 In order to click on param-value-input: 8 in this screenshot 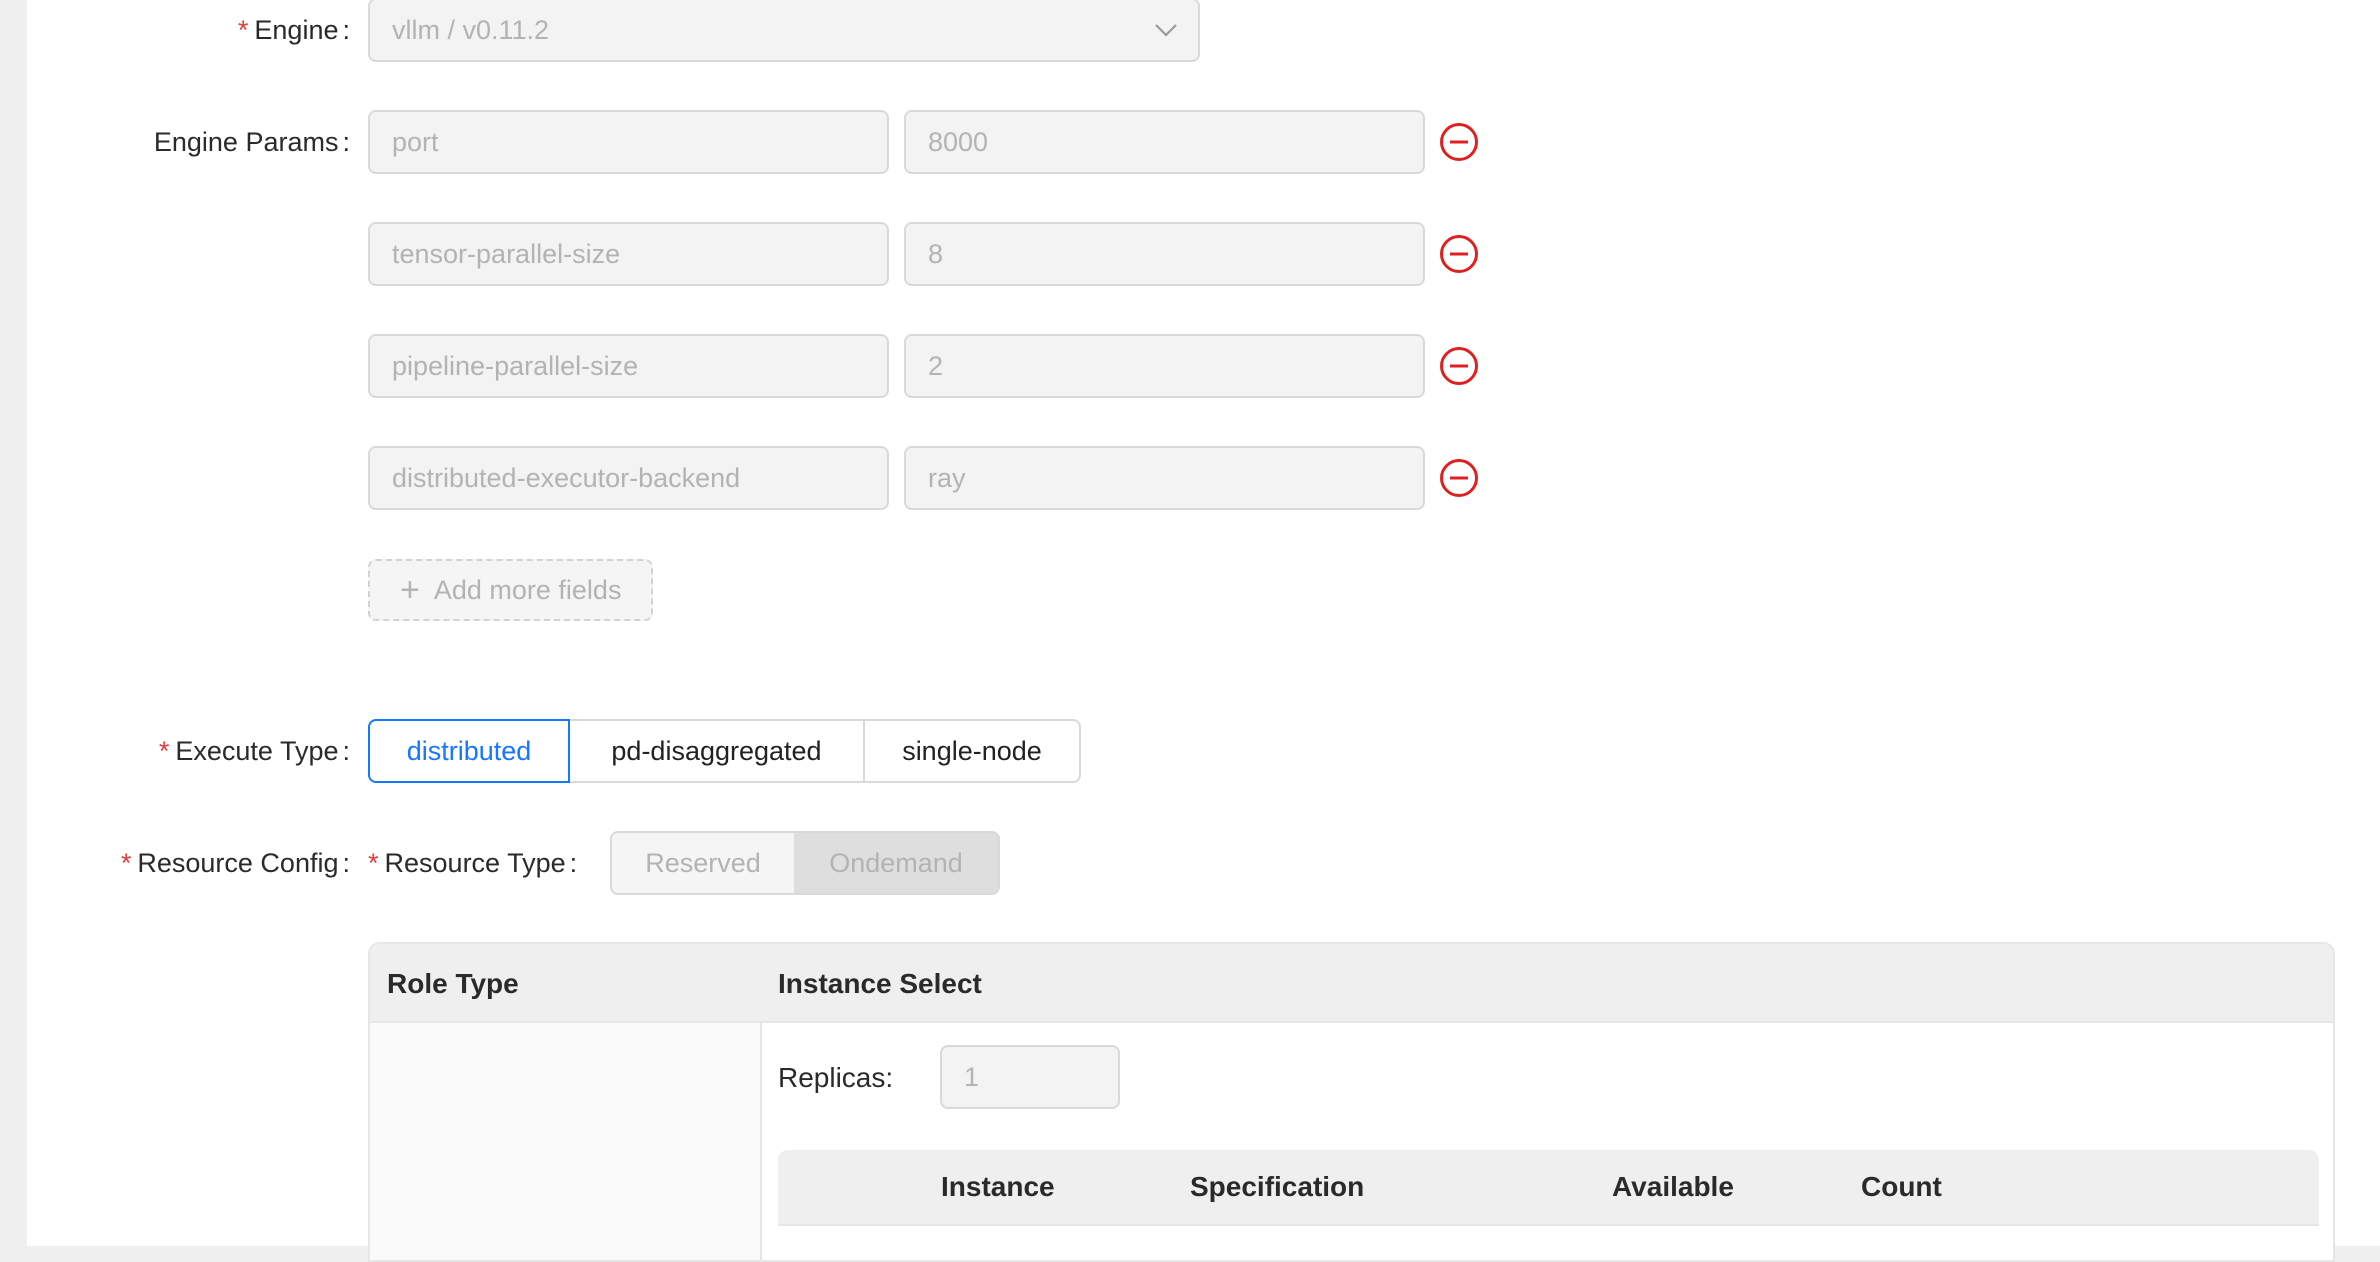, I will do `click(1164, 254)`.